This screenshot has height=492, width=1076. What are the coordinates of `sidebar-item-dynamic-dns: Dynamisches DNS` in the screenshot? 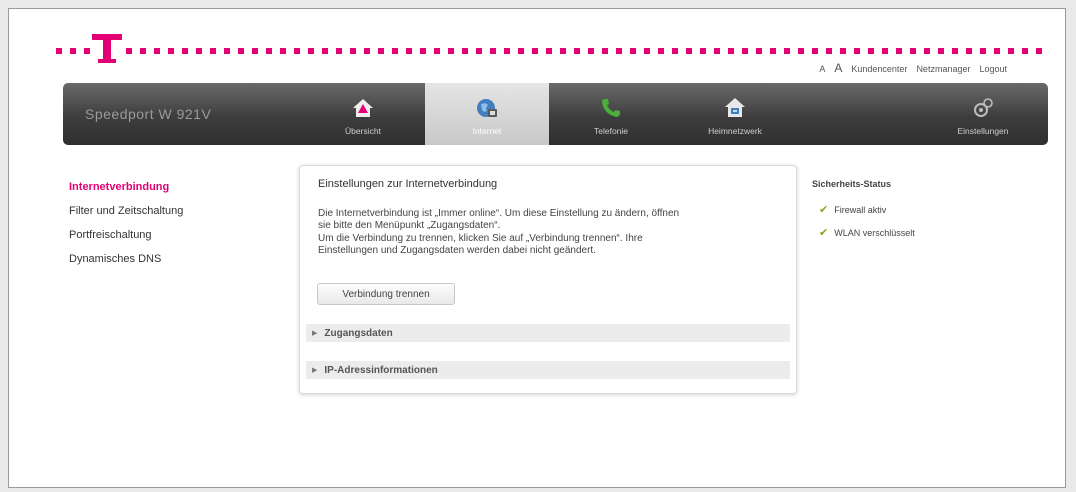 It's located at (126, 259).